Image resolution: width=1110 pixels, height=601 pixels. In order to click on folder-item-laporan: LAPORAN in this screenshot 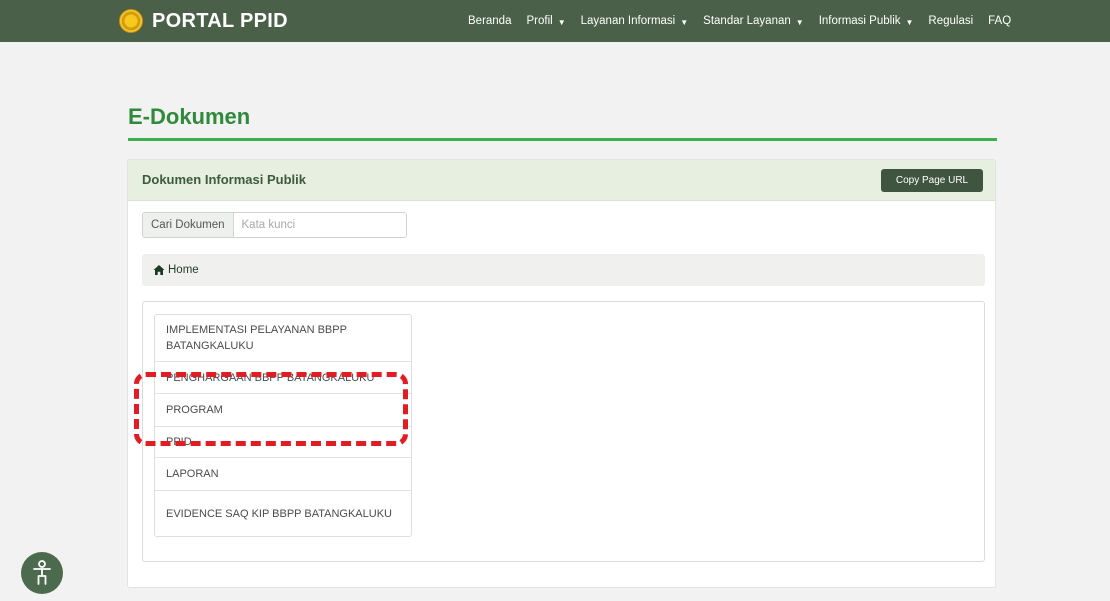, I will do `click(283, 474)`.